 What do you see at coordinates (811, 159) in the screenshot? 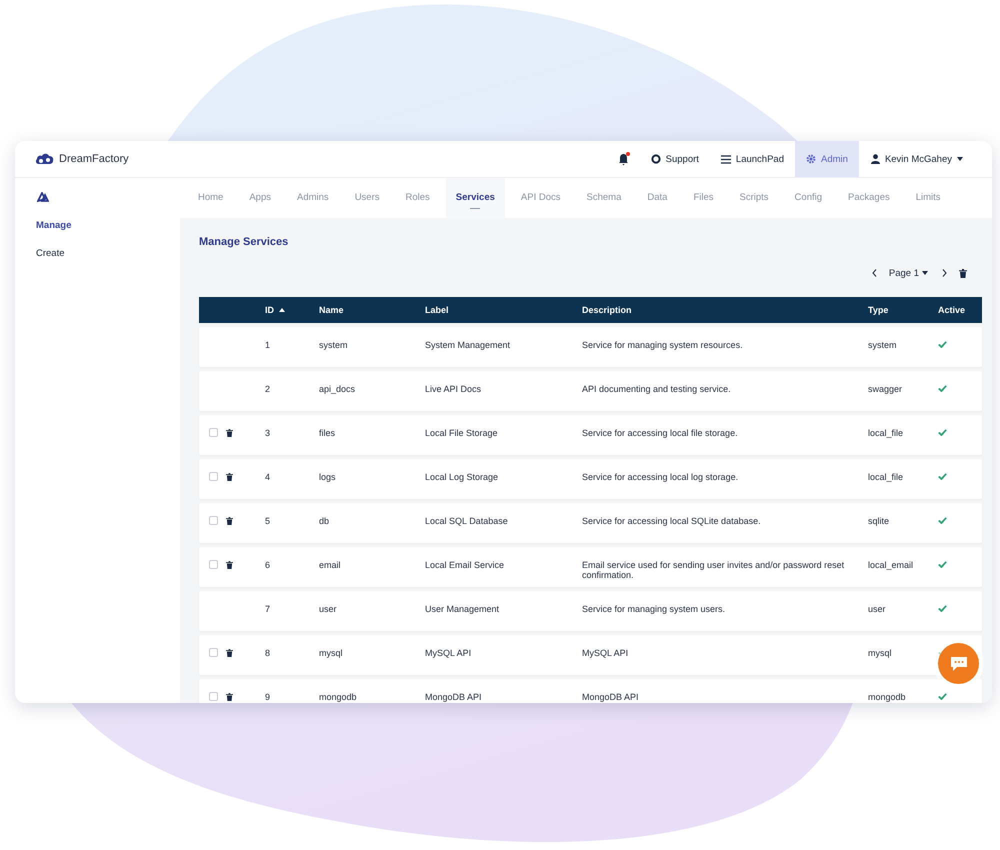
I see `settings-icon` at bounding box center [811, 159].